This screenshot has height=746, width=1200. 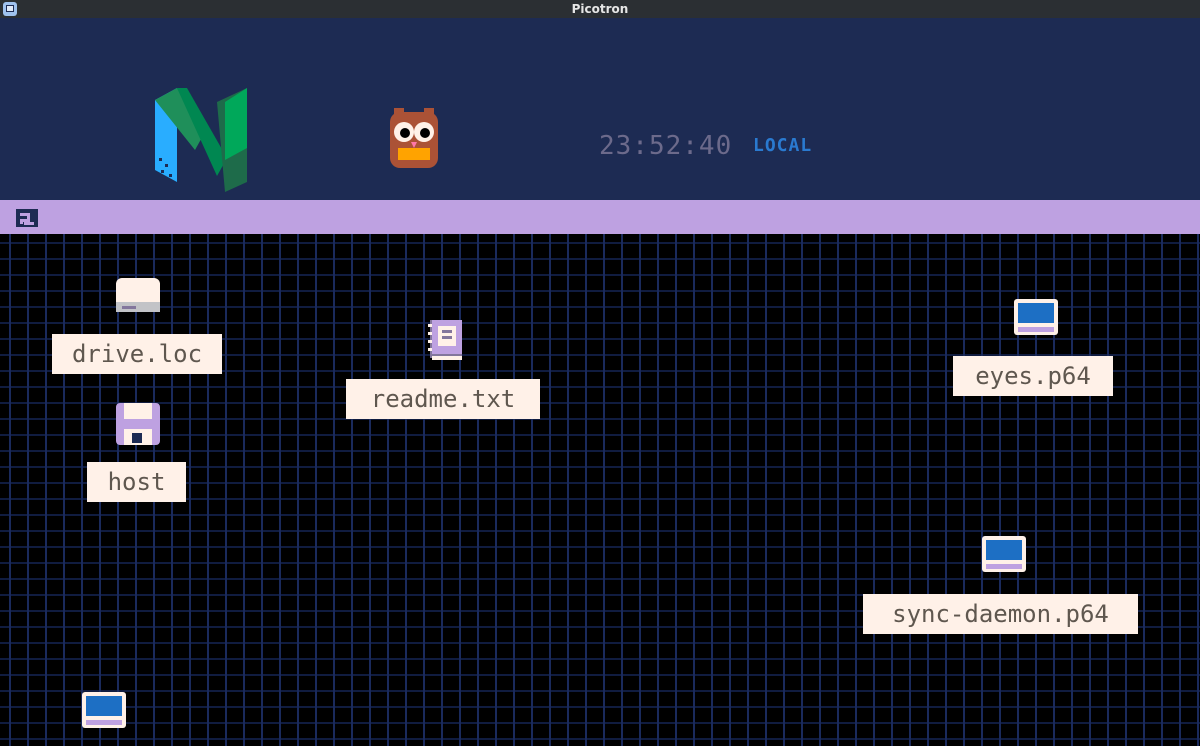 I want to click on desktop-item-label: eyes.p64, so click(x=1033, y=376).